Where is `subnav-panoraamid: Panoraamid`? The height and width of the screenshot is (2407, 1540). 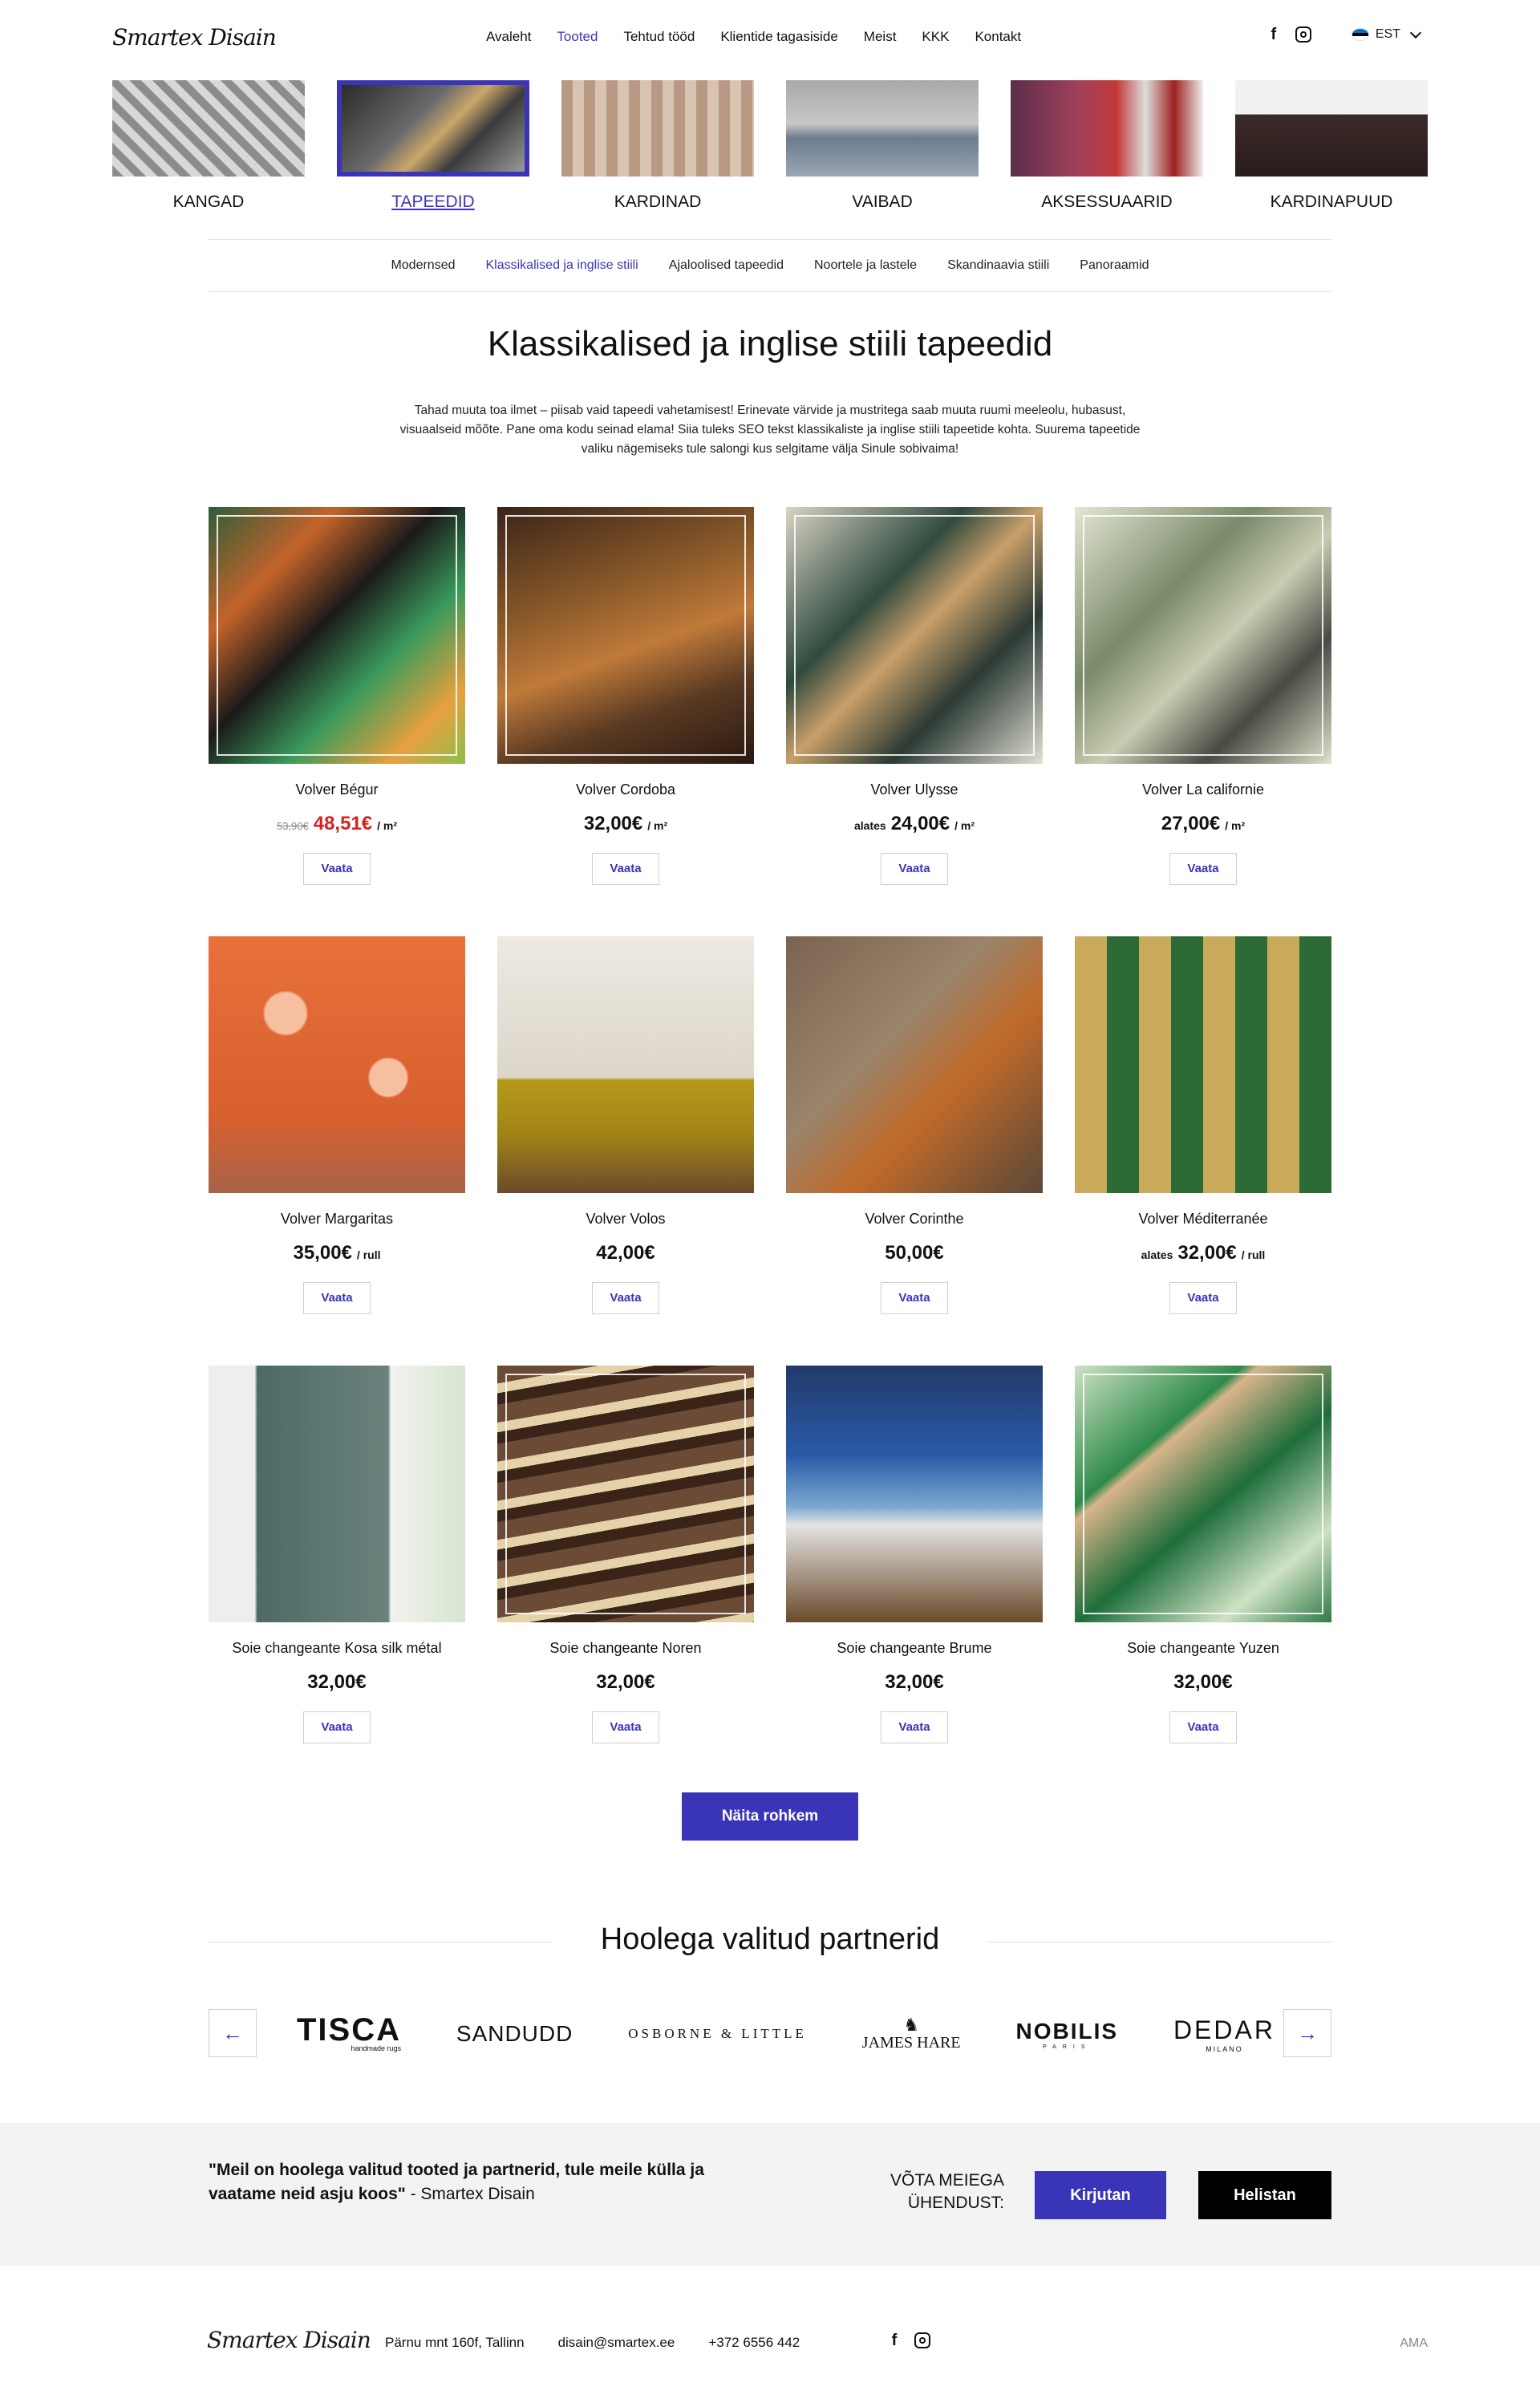 subnav-panoraamid: Panoraamid is located at coordinates (1114, 266).